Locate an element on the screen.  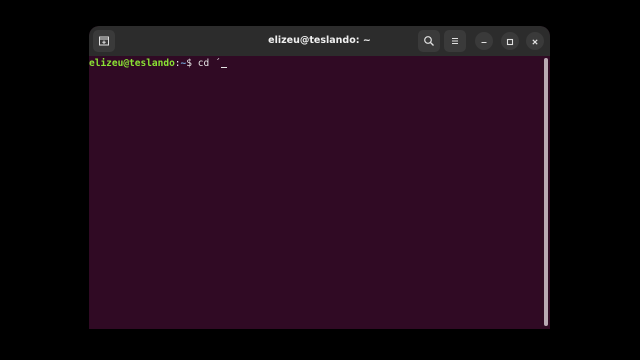
new-tab-button is located at coordinates (104, 41).